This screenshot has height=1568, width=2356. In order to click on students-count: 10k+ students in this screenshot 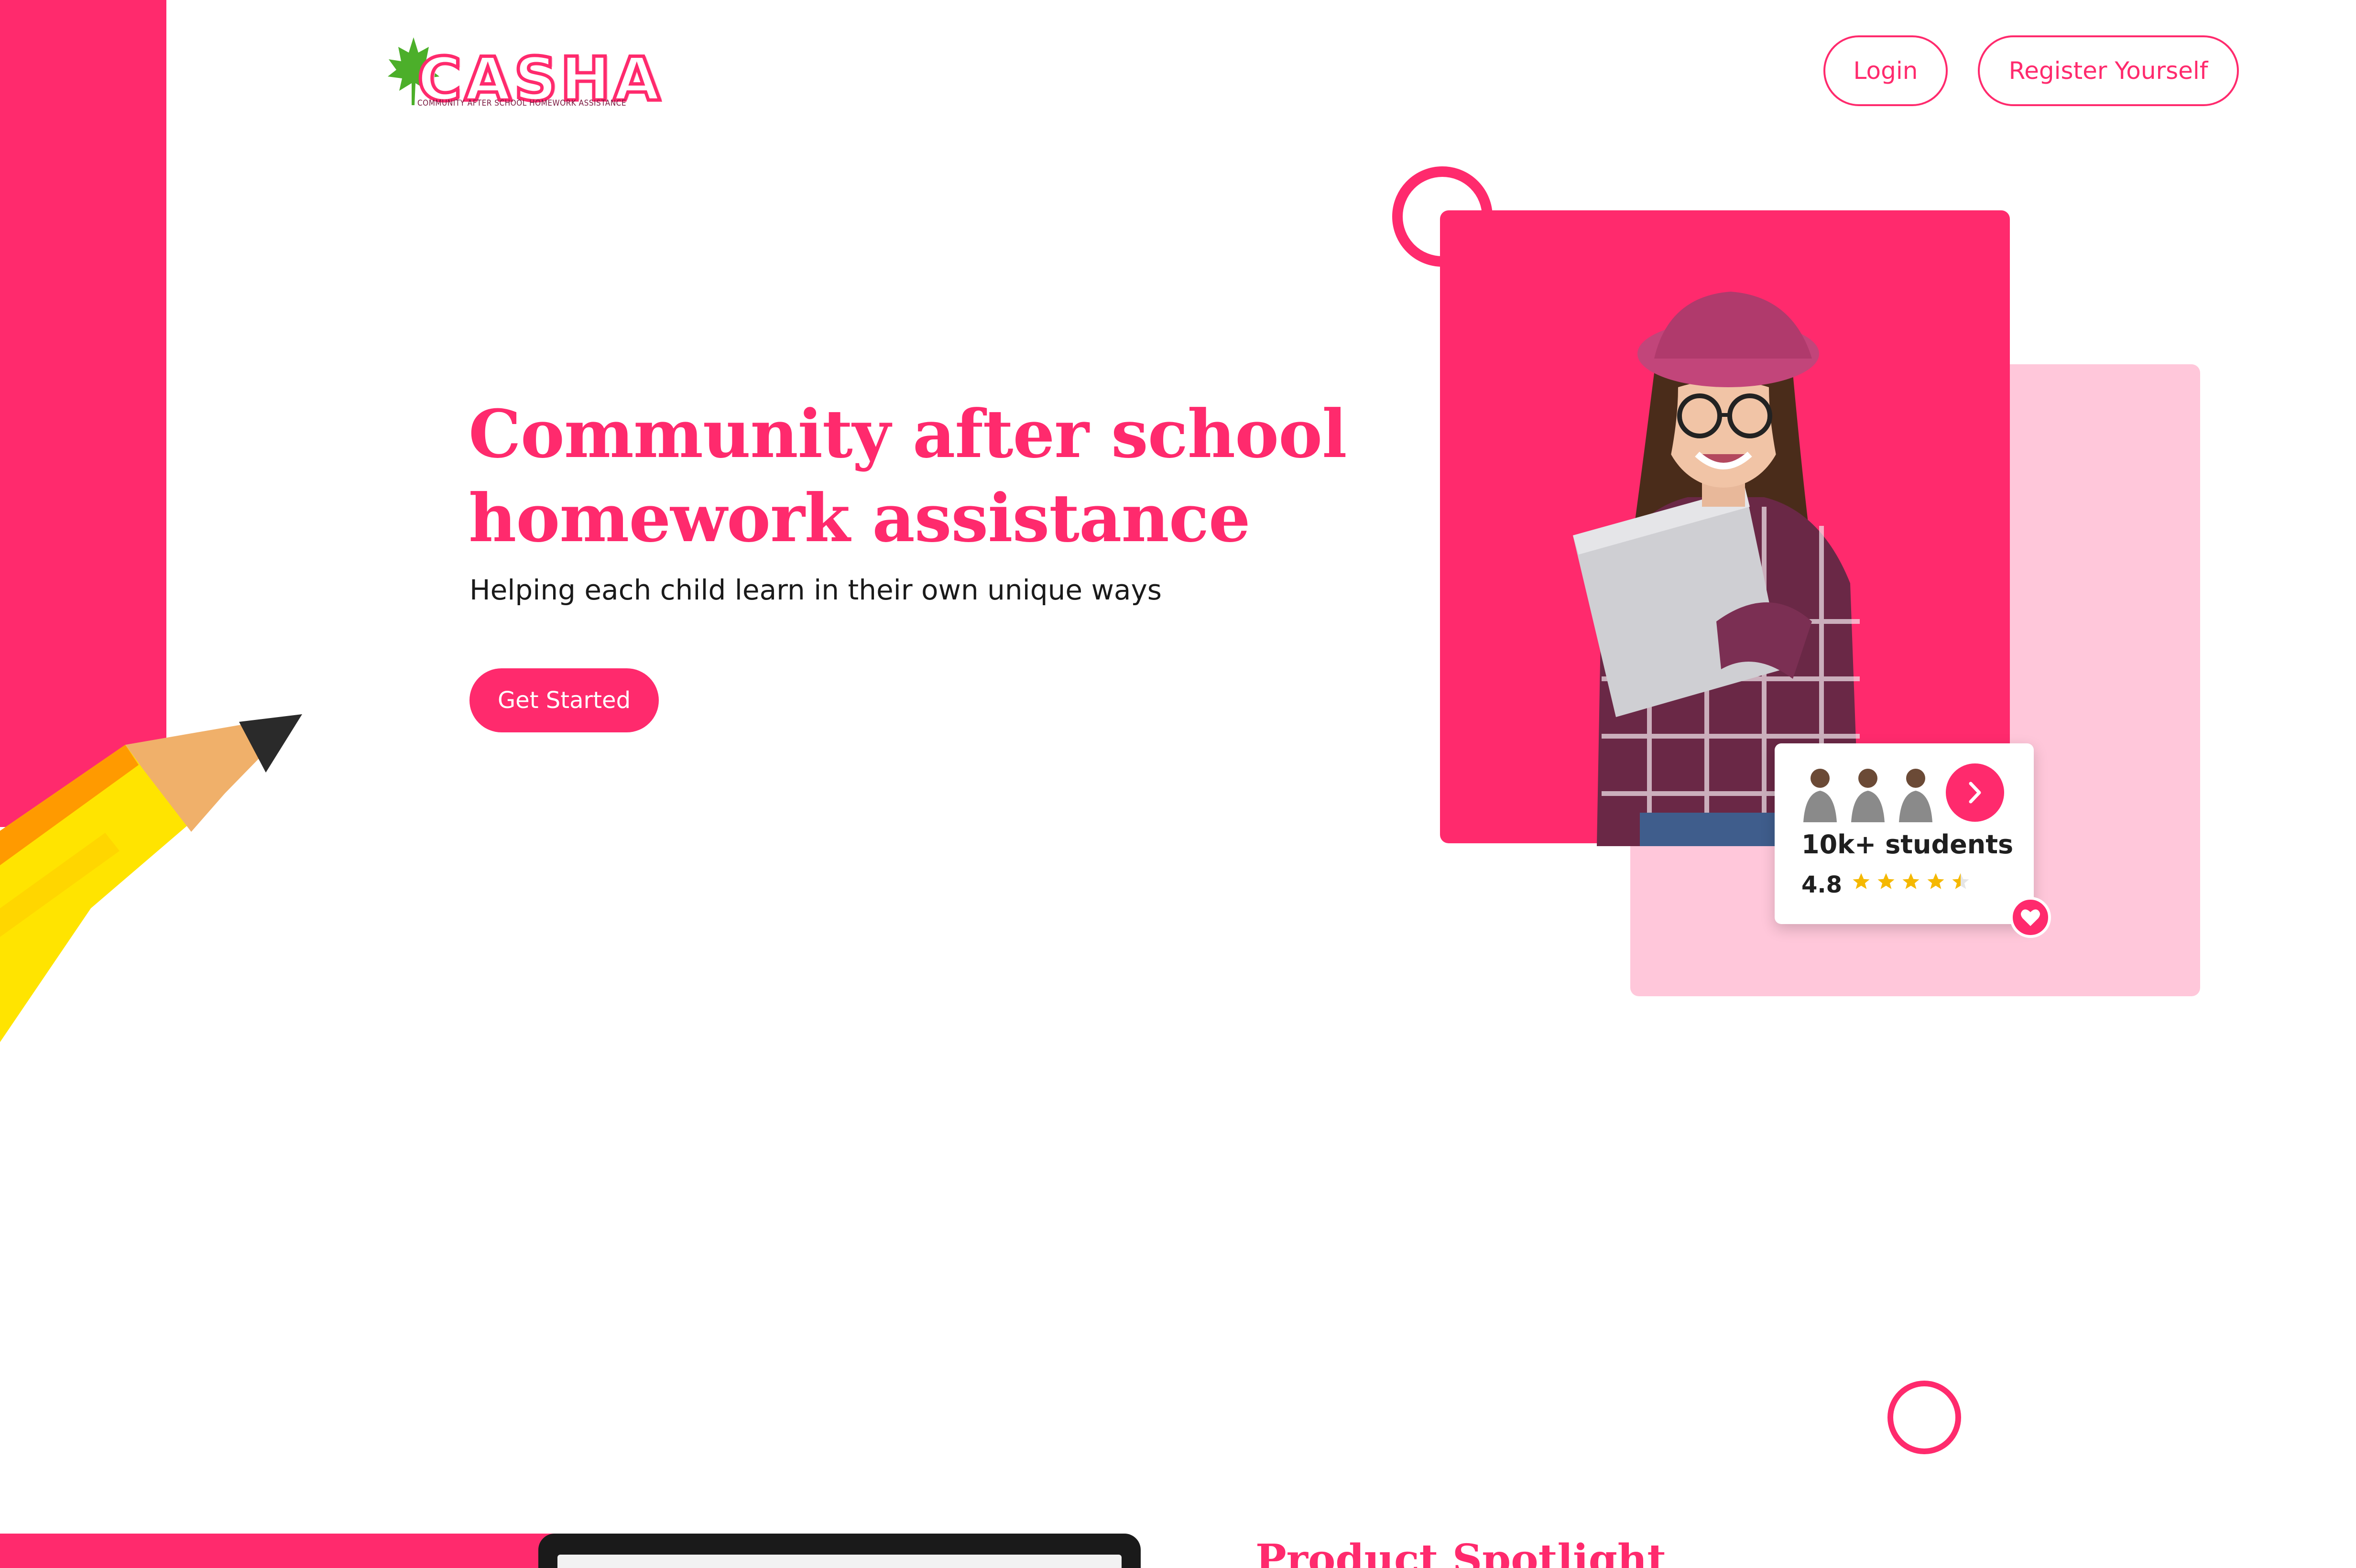, I will do `click(1908, 844)`.